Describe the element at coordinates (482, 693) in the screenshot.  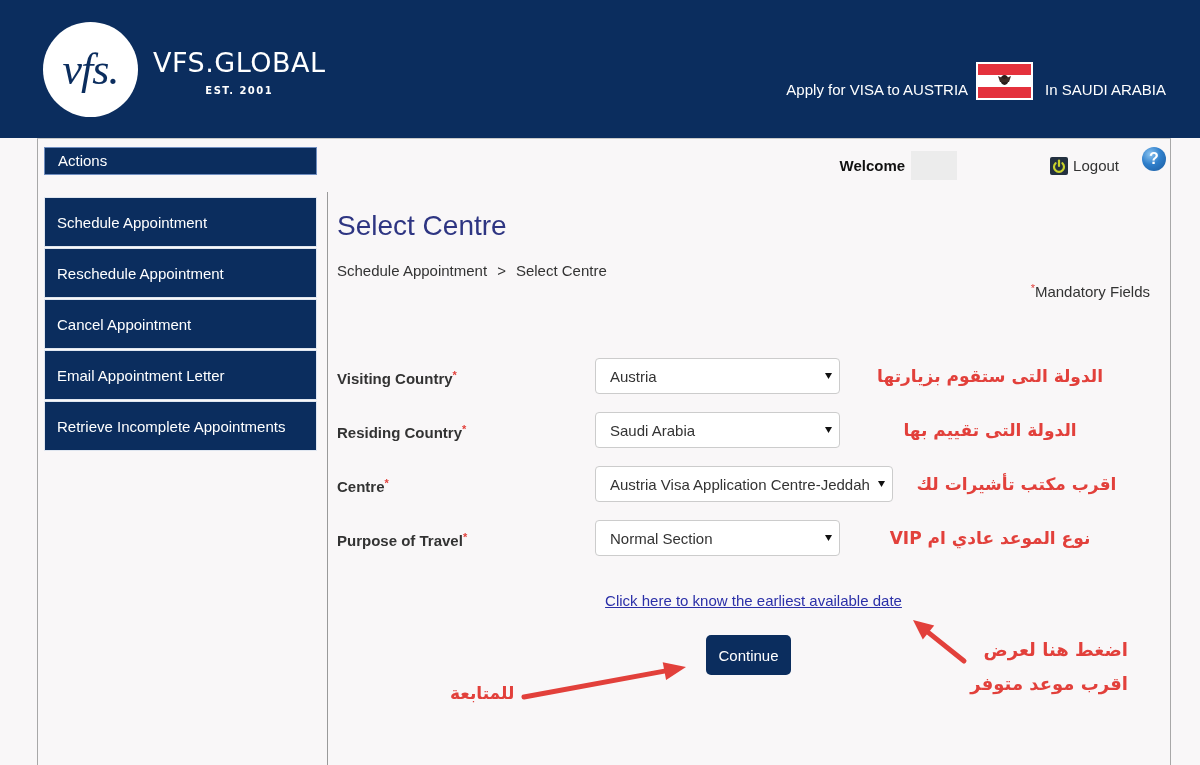
I see `annotation-text: للمتابعة` at that location.